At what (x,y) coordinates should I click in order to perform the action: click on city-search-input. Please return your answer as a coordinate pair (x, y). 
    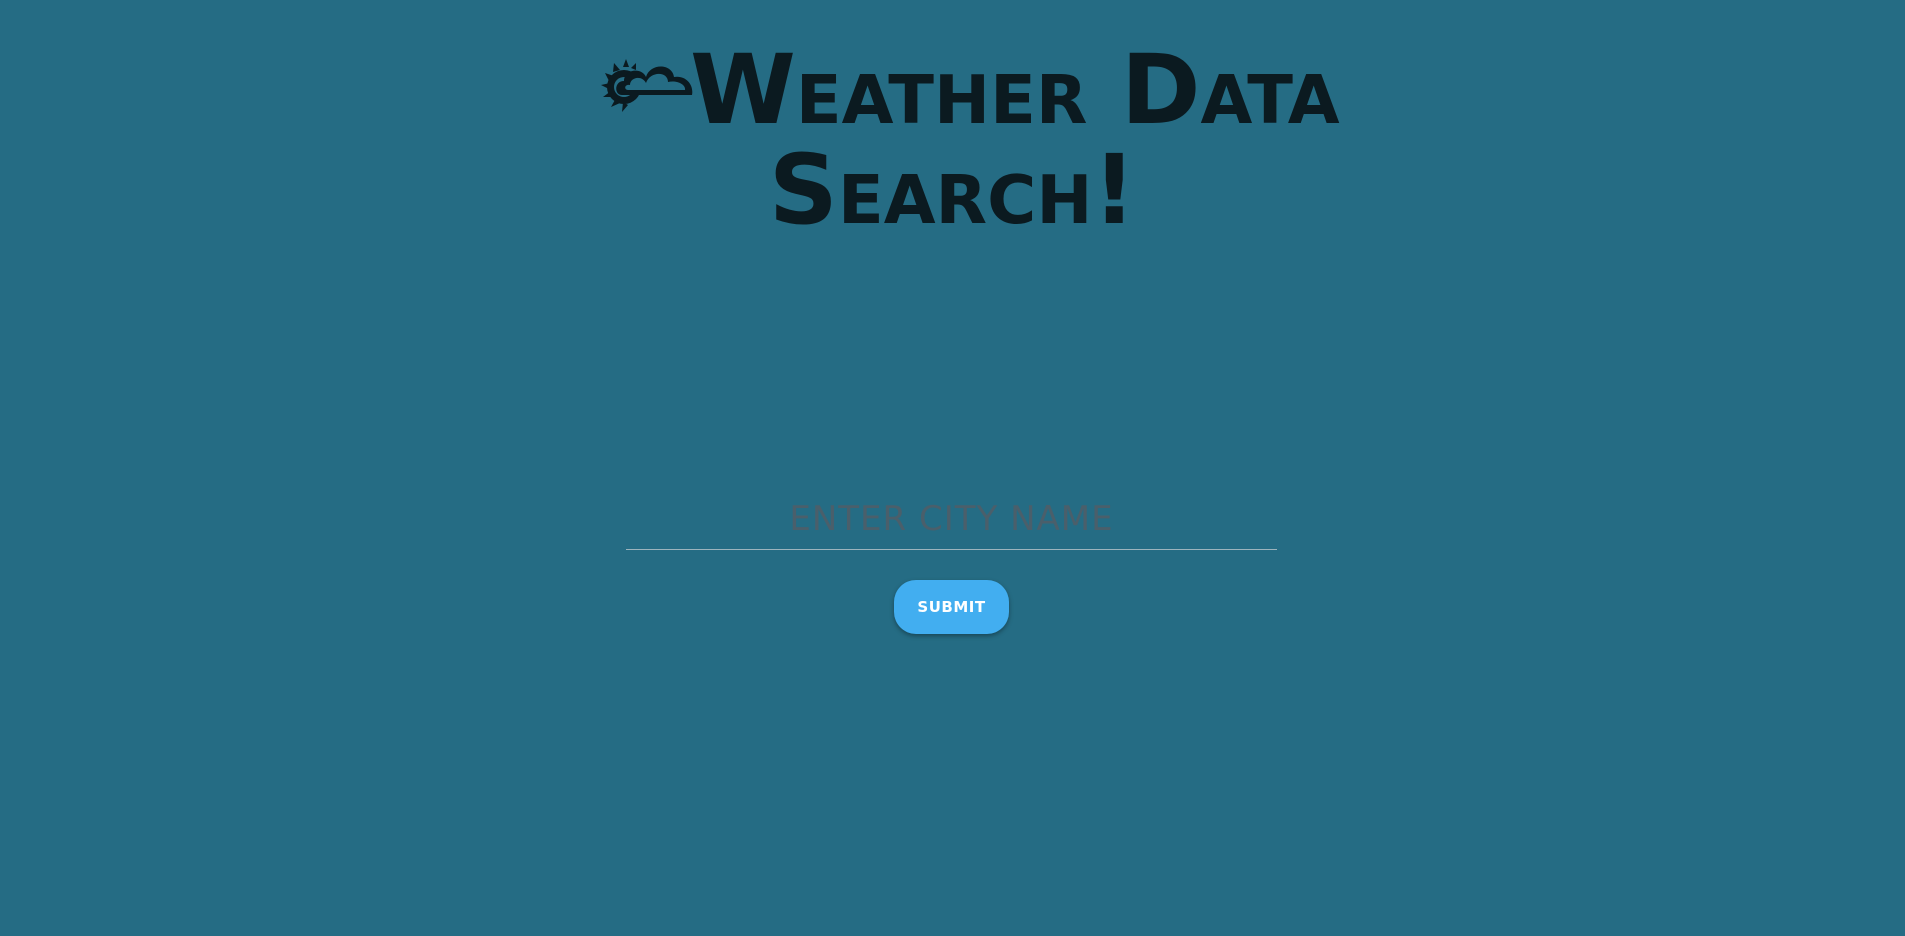
    Looking at the image, I should click on (951, 517).